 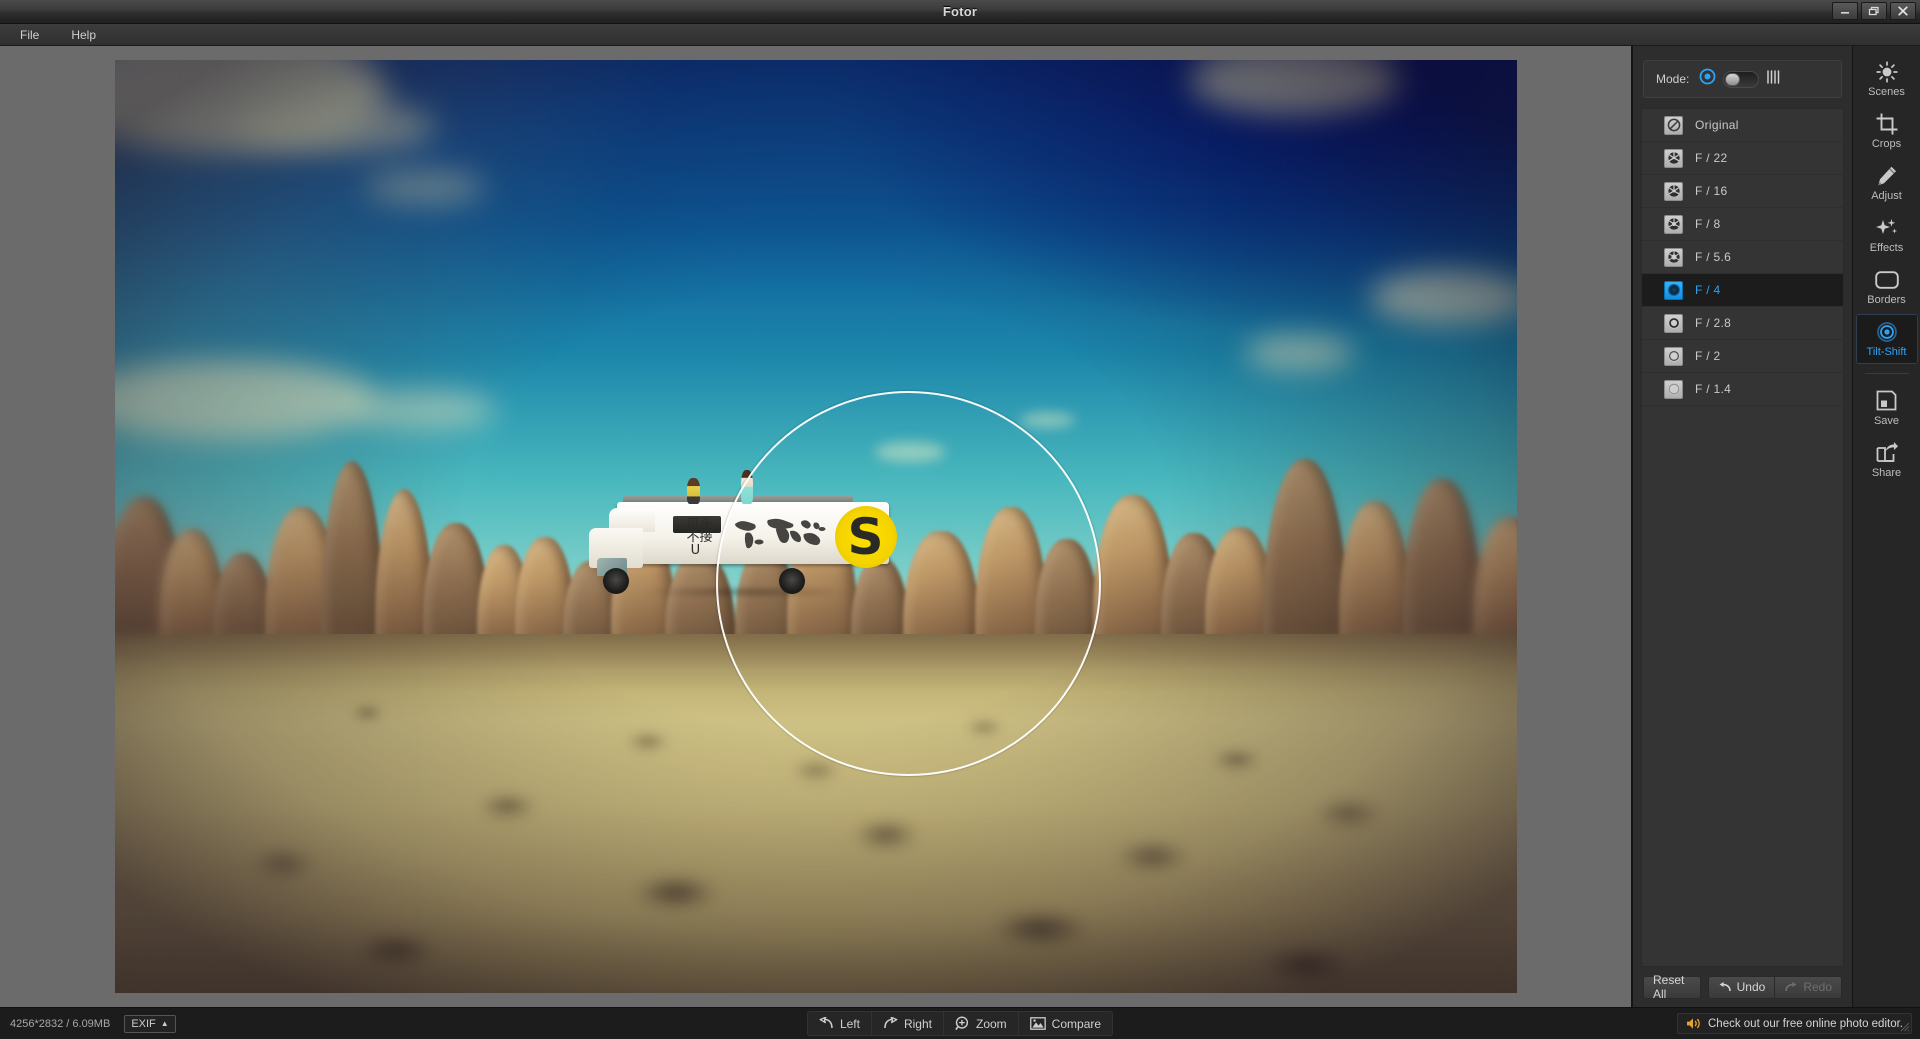 I want to click on resize-grip-icon, so click(x=1904, y=1026).